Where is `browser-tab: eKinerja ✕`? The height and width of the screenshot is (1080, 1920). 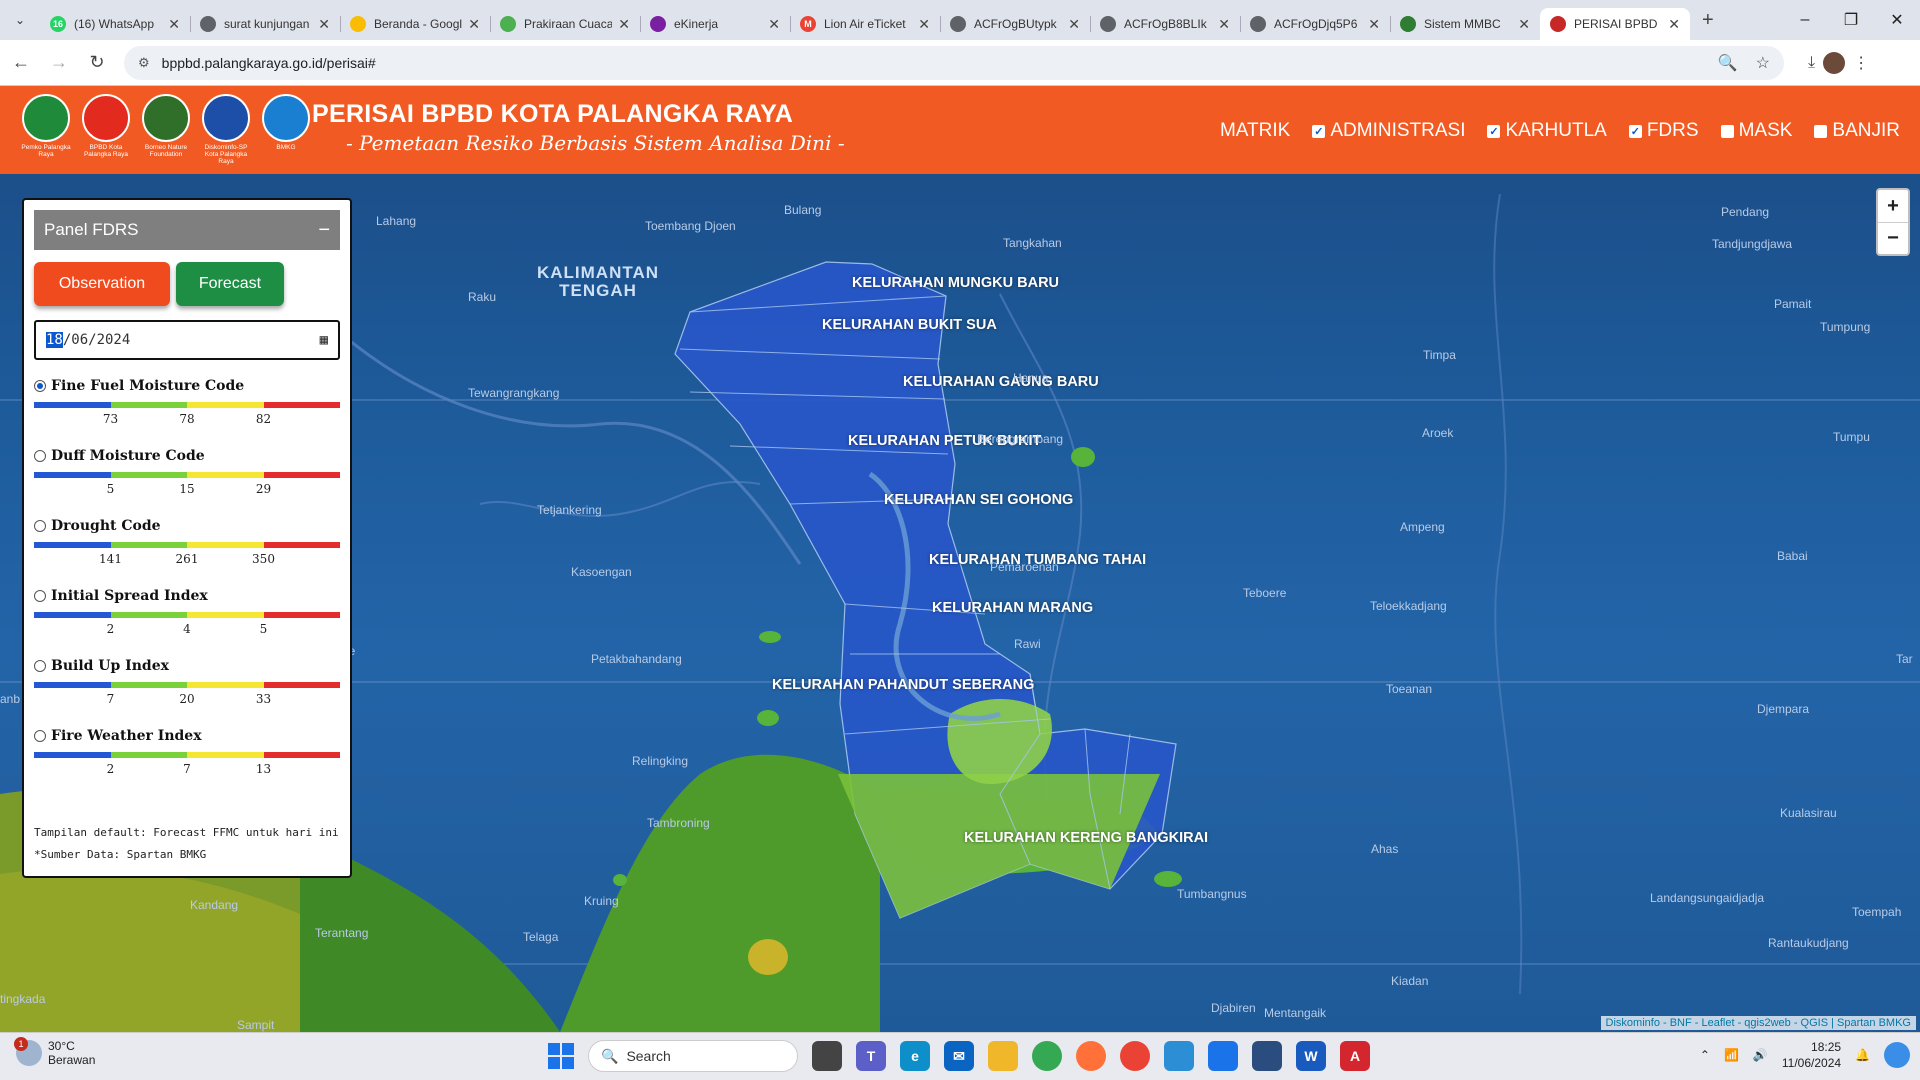 browser-tab: eKinerja ✕ is located at coordinates (715, 24).